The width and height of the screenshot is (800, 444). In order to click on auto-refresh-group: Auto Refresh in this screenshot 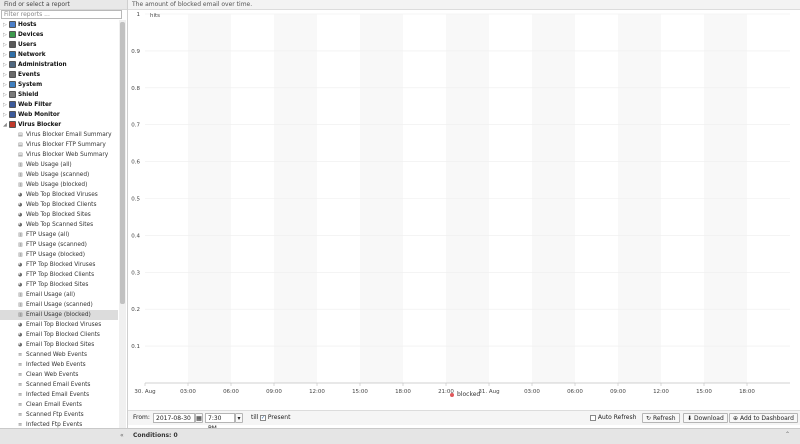, I will do `click(613, 418)`.